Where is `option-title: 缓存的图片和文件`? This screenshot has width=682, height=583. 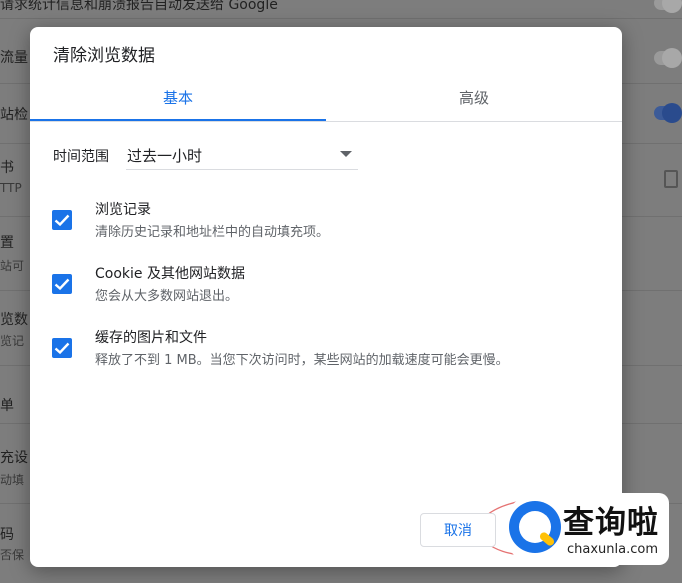 option-title: 缓存的图片和文件 is located at coordinates (151, 338).